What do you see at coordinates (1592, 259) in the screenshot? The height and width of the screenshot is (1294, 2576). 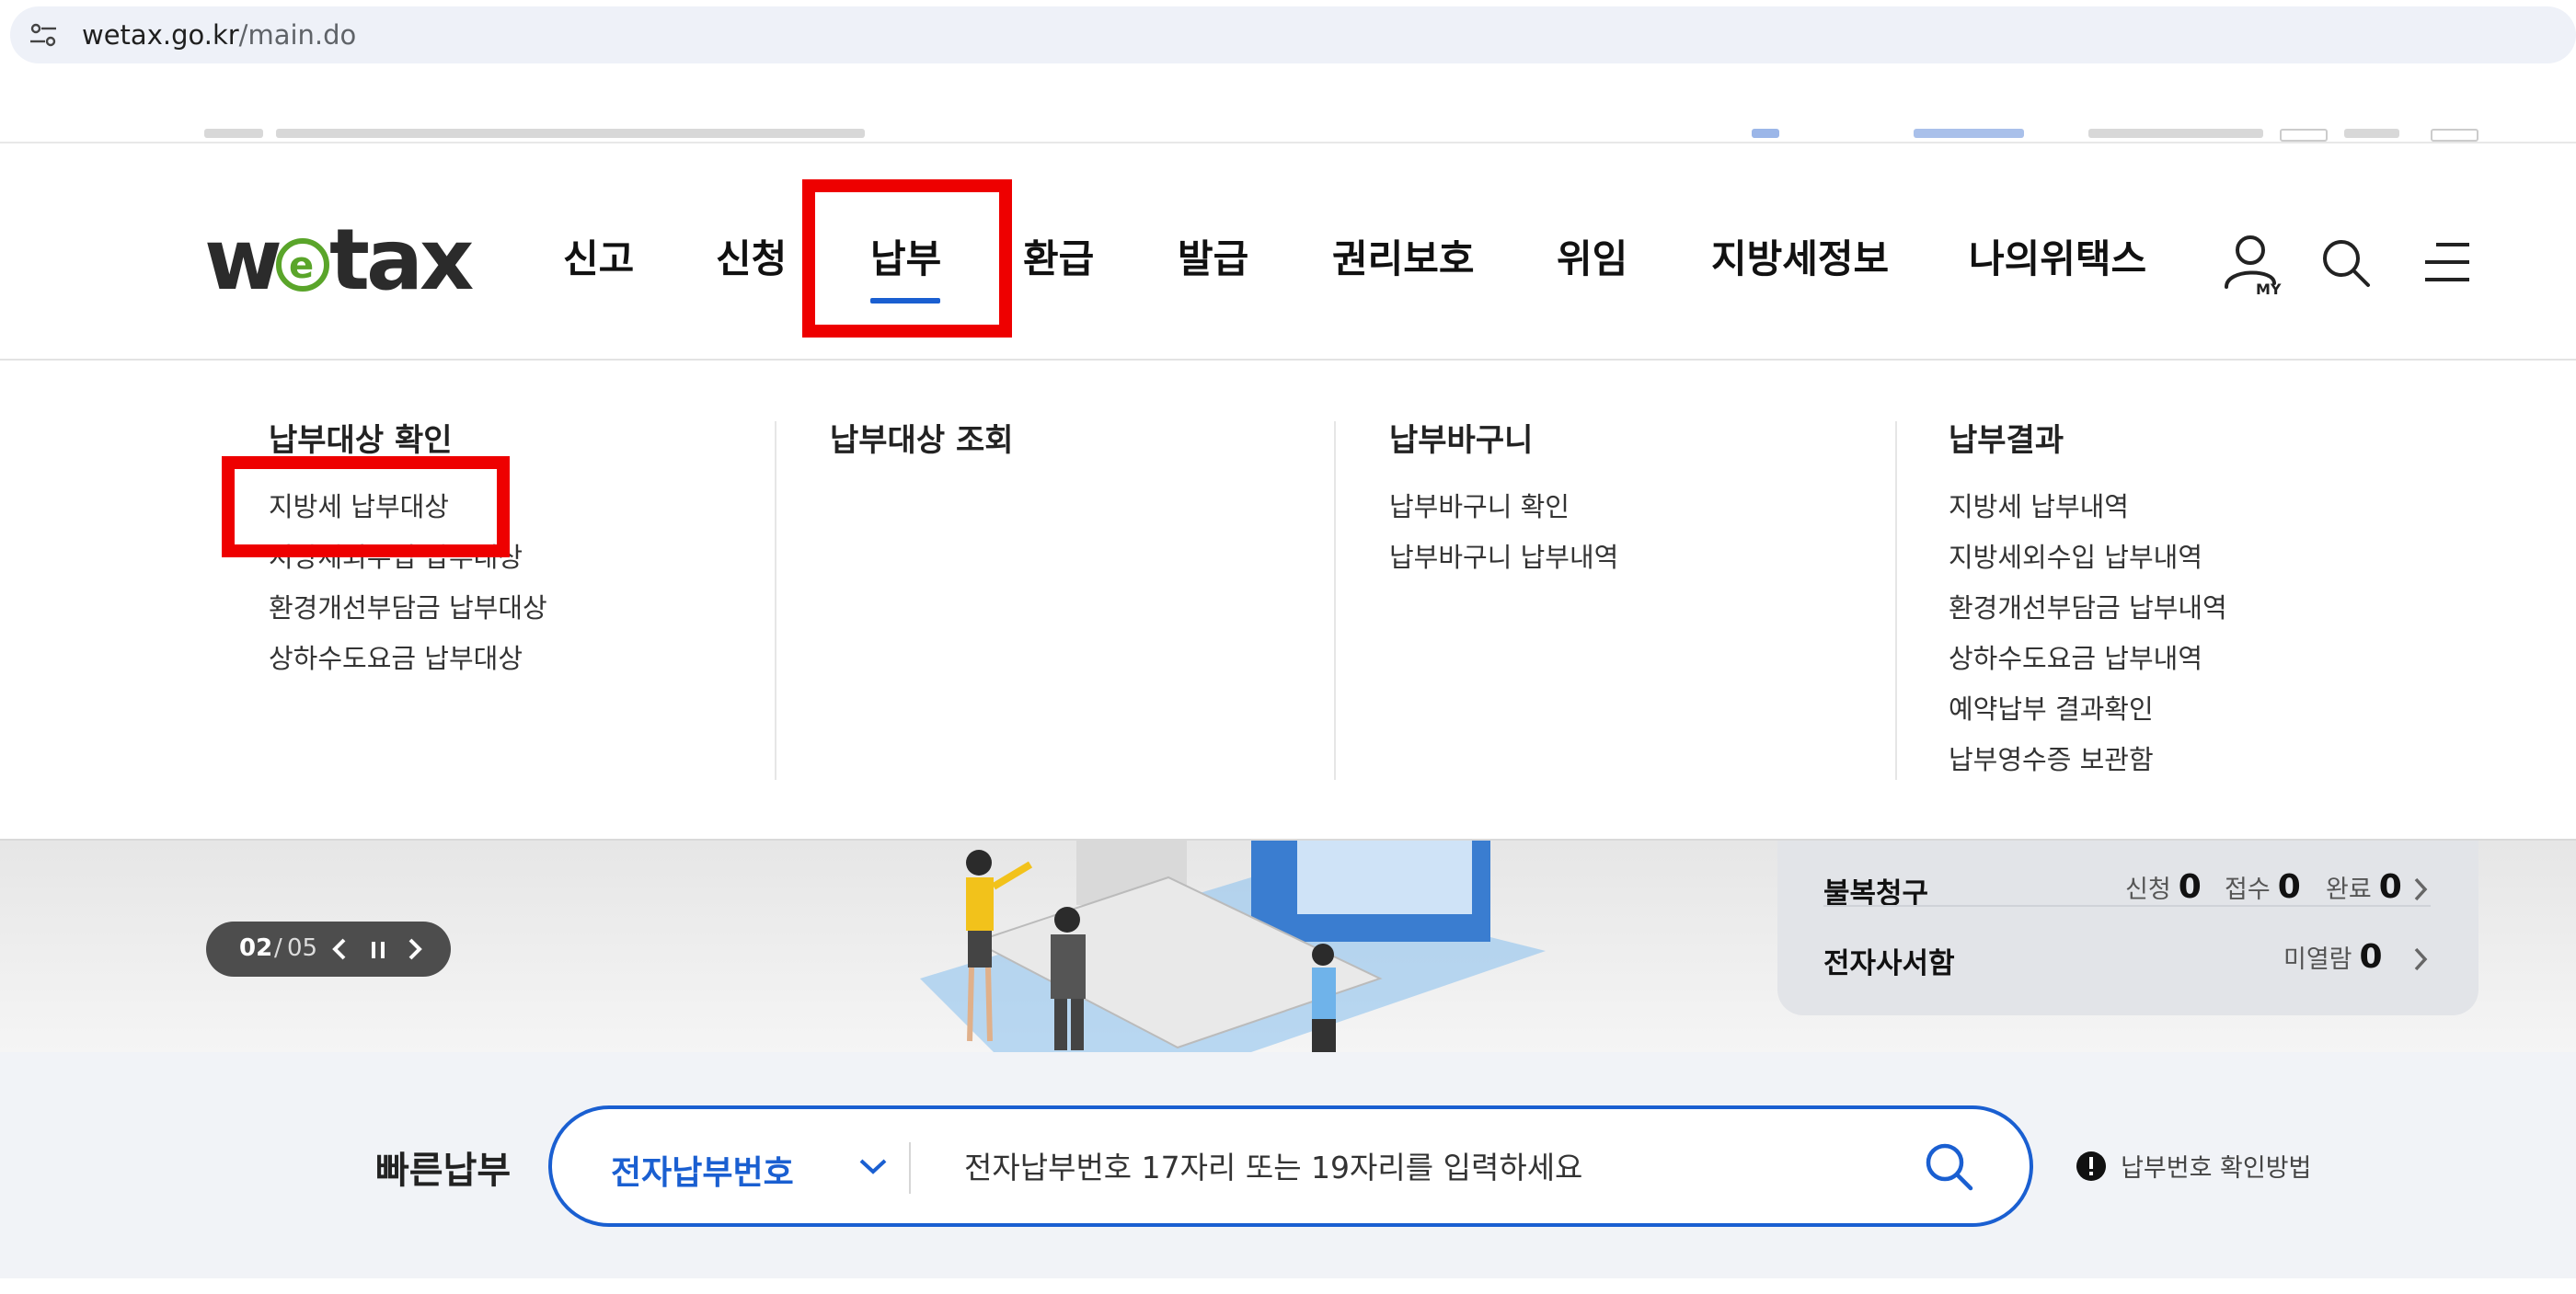 I see `nav-item-delegation: 위임` at bounding box center [1592, 259].